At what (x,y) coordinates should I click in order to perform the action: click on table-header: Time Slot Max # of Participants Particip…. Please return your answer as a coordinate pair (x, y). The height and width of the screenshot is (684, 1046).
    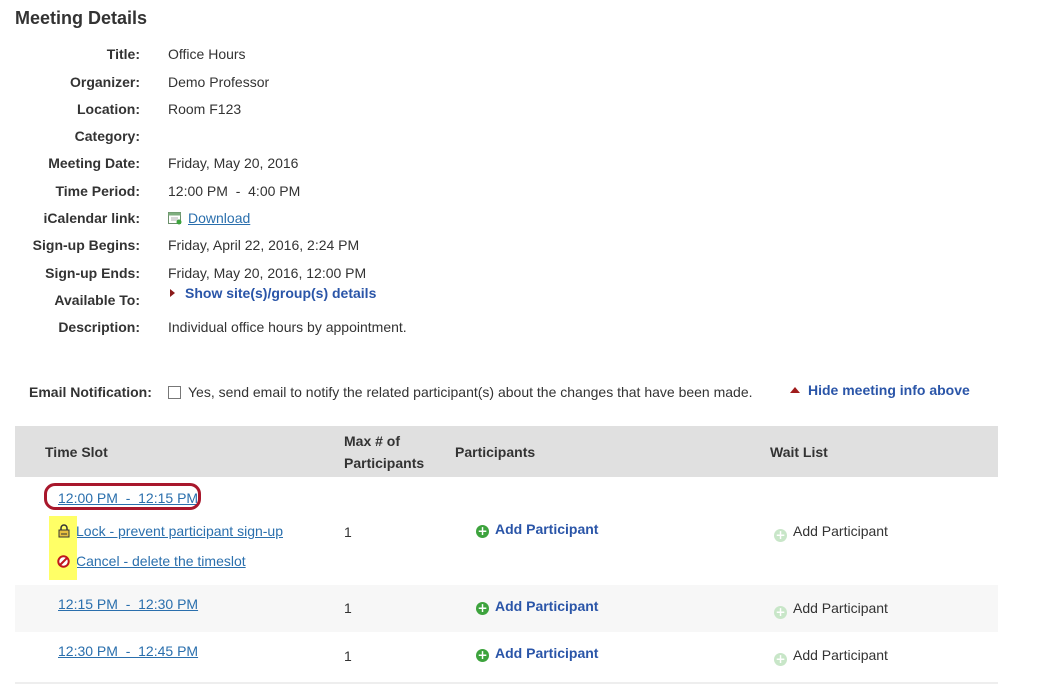
    Looking at the image, I should click on (506, 451).